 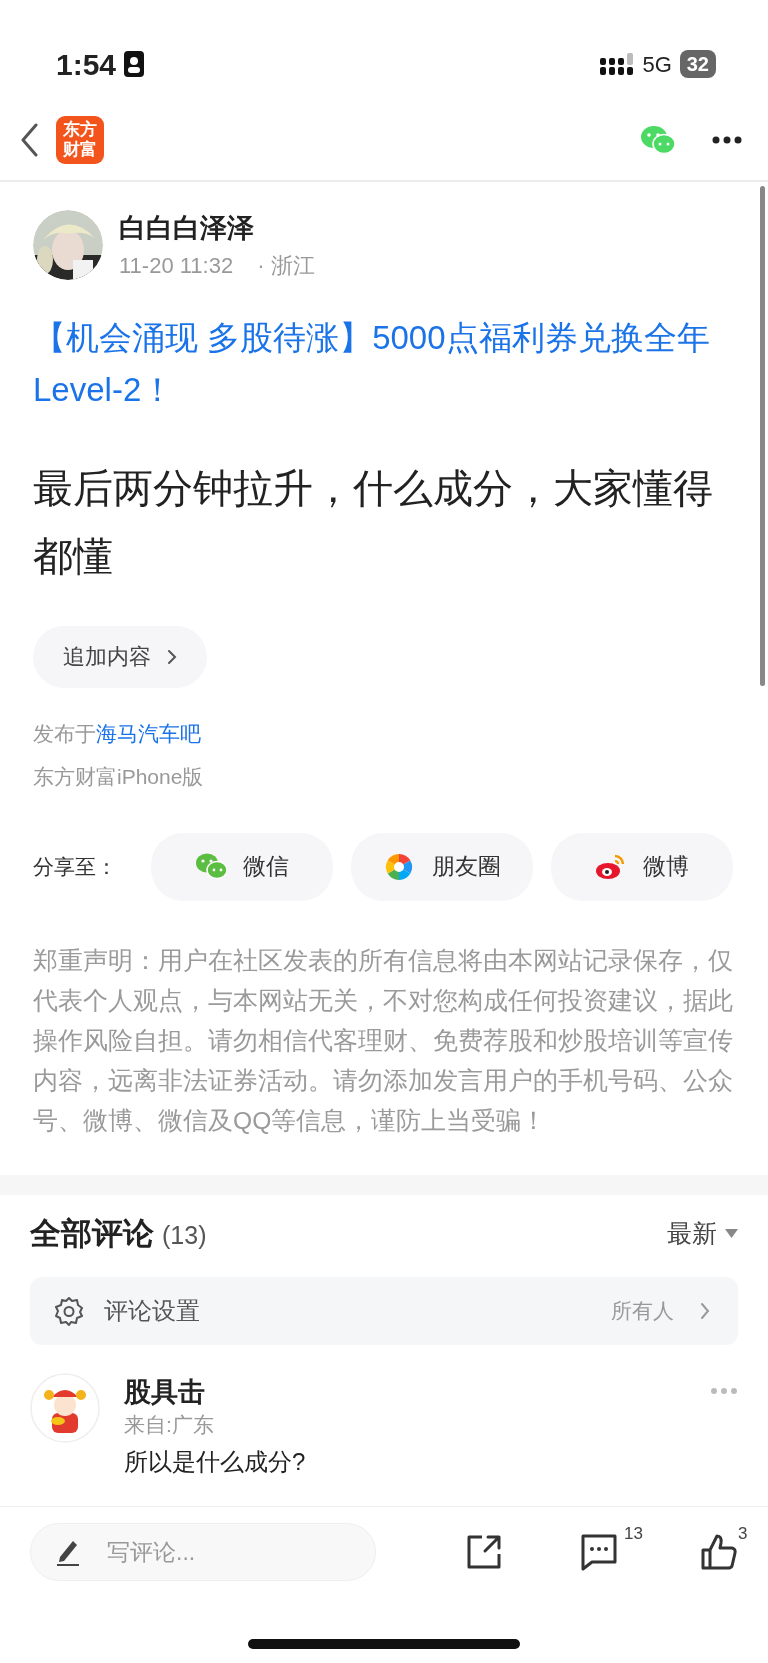 What do you see at coordinates (384, 363) in the screenshot?
I see `post-title: 【机会涌现 多股待涨】5000点福利券兑换全年Level-2！` at bounding box center [384, 363].